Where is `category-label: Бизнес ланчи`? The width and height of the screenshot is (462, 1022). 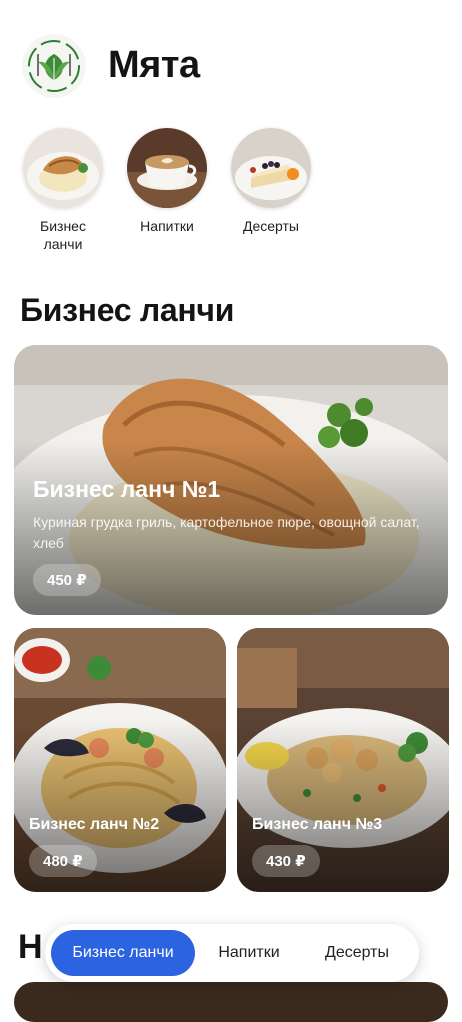 category-label: Бизнес ланчи is located at coordinates (63, 235).